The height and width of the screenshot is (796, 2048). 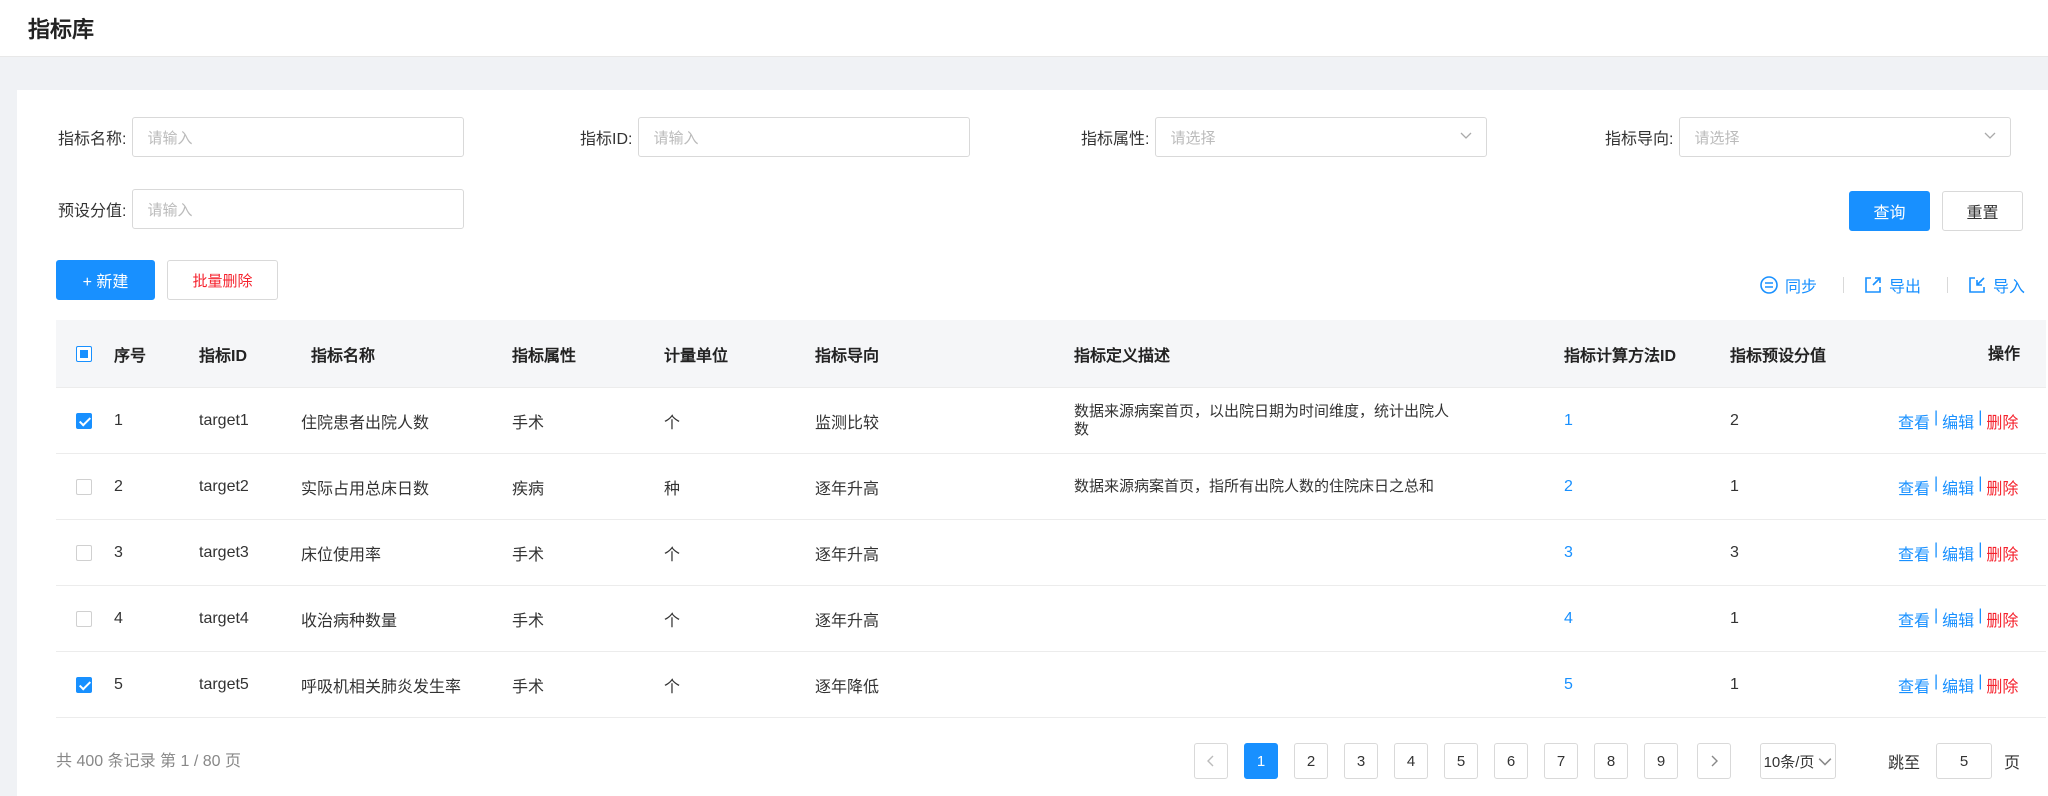 What do you see at coordinates (170, 138) in the screenshot?
I see `filter-name-placeholder: 请输入` at bounding box center [170, 138].